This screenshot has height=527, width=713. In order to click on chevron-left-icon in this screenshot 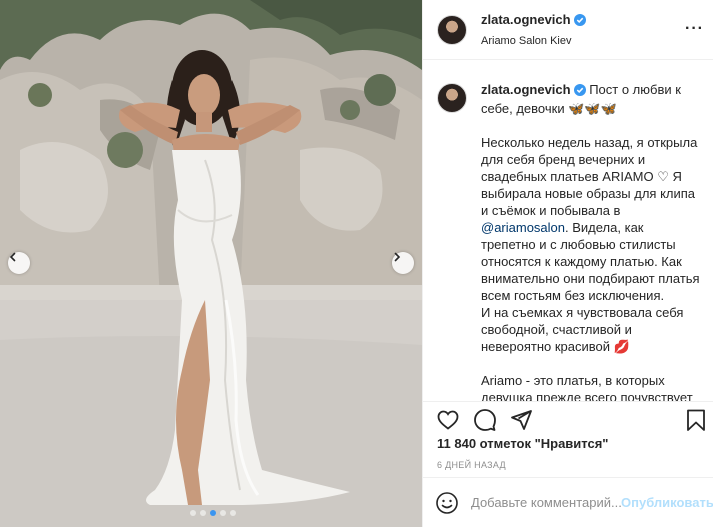, I will do `click(12, 257)`.